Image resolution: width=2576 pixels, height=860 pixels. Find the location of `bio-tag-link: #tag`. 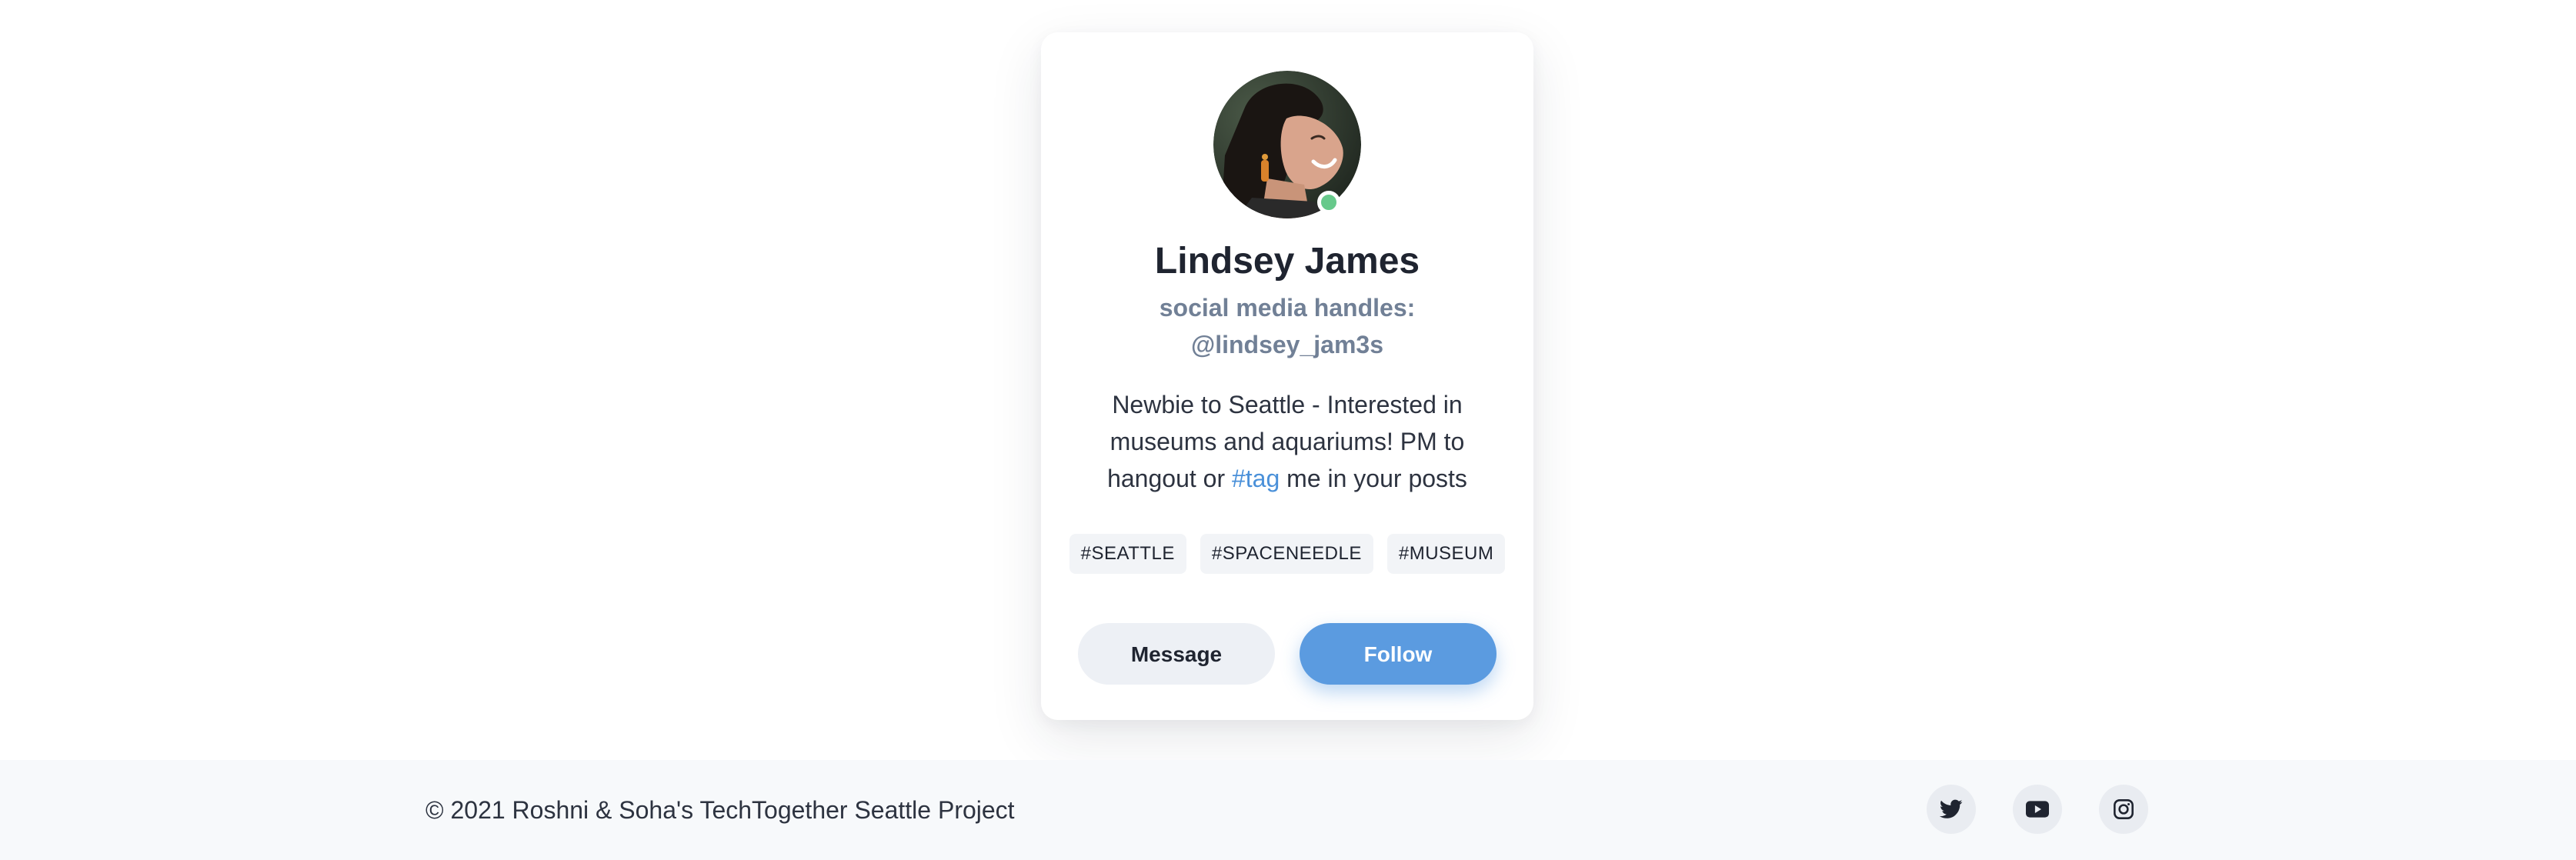

bio-tag-link: #tag is located at coordinates (1256, 479).